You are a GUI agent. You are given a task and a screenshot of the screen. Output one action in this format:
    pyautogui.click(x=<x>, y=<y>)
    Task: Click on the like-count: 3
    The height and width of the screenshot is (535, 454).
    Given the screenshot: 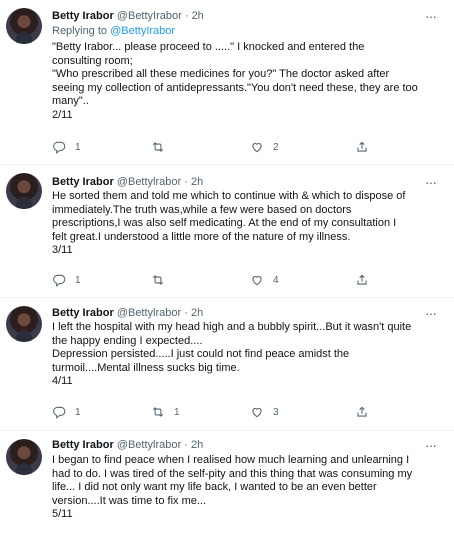 What is the action you would take?
    pyautogui.click(x=276, y=412)
    